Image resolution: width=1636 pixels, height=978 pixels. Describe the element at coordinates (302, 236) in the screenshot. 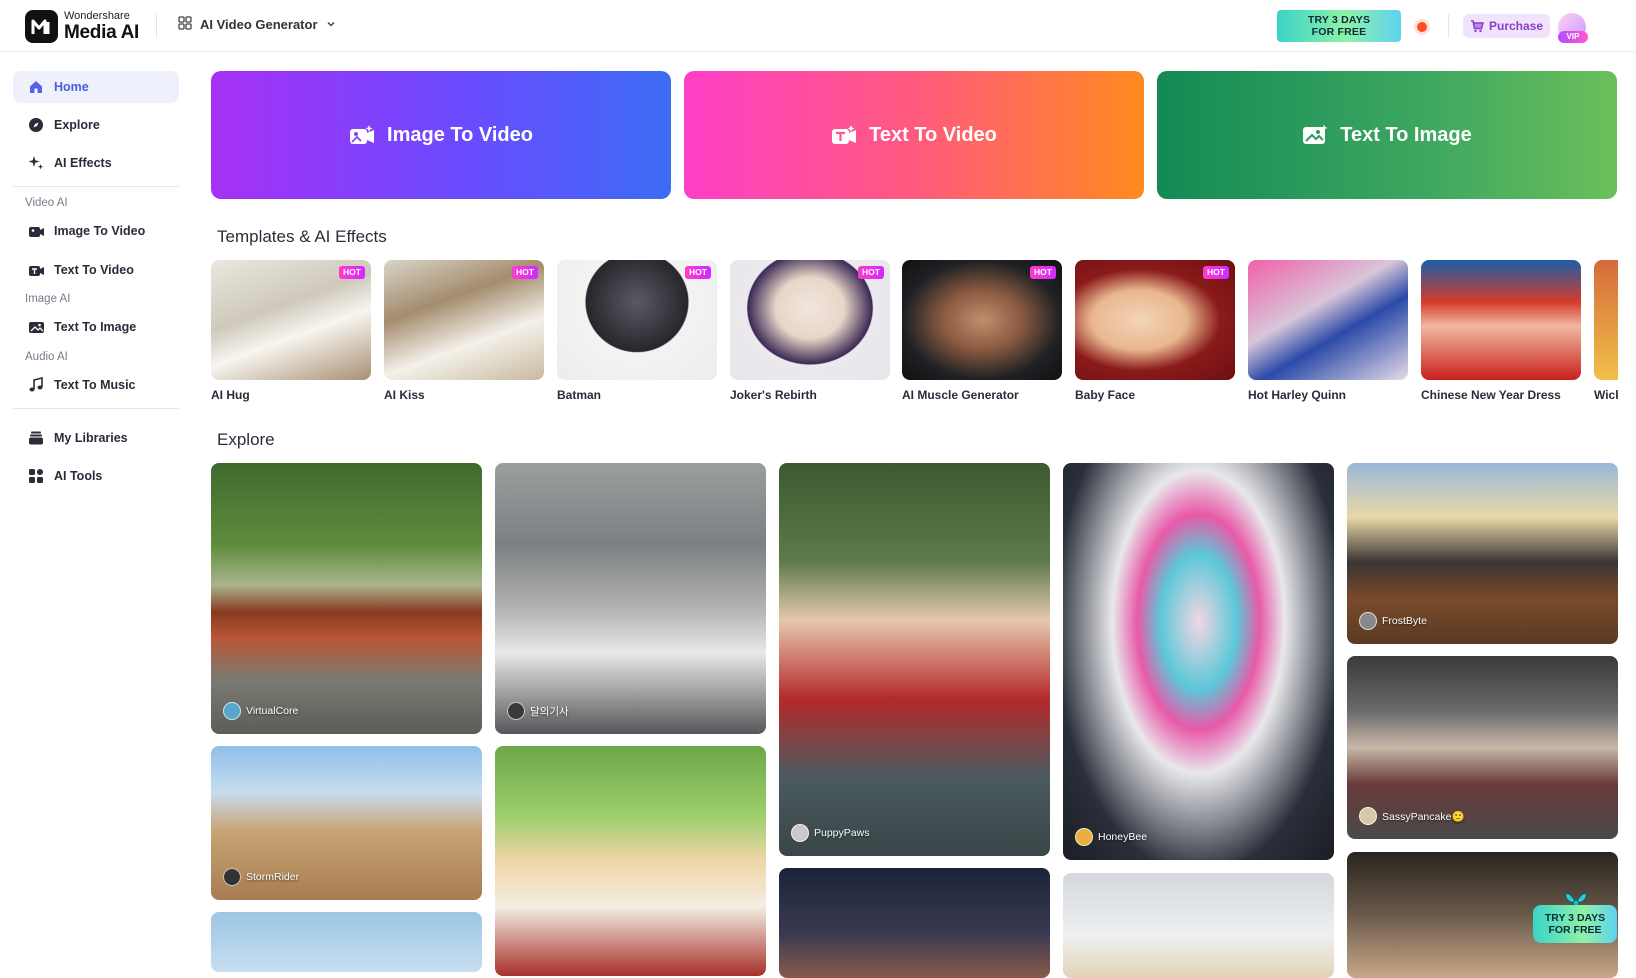

I see `templates-section-title: Templates & AI Effects` at that location.